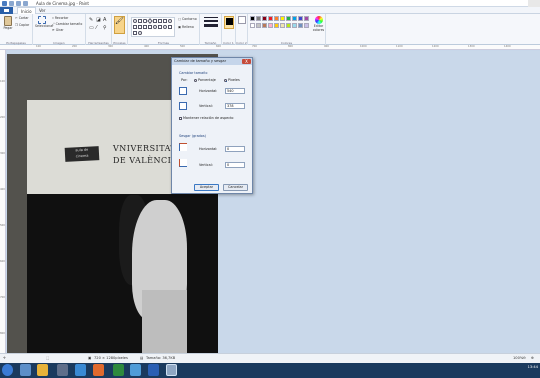 Image resolution: width=540 pixels, height=378 pixels. What do you see at coordinates (135, 21) in the screenshot?
I see `oval-shape-icon` at bounding box center [135, 21].